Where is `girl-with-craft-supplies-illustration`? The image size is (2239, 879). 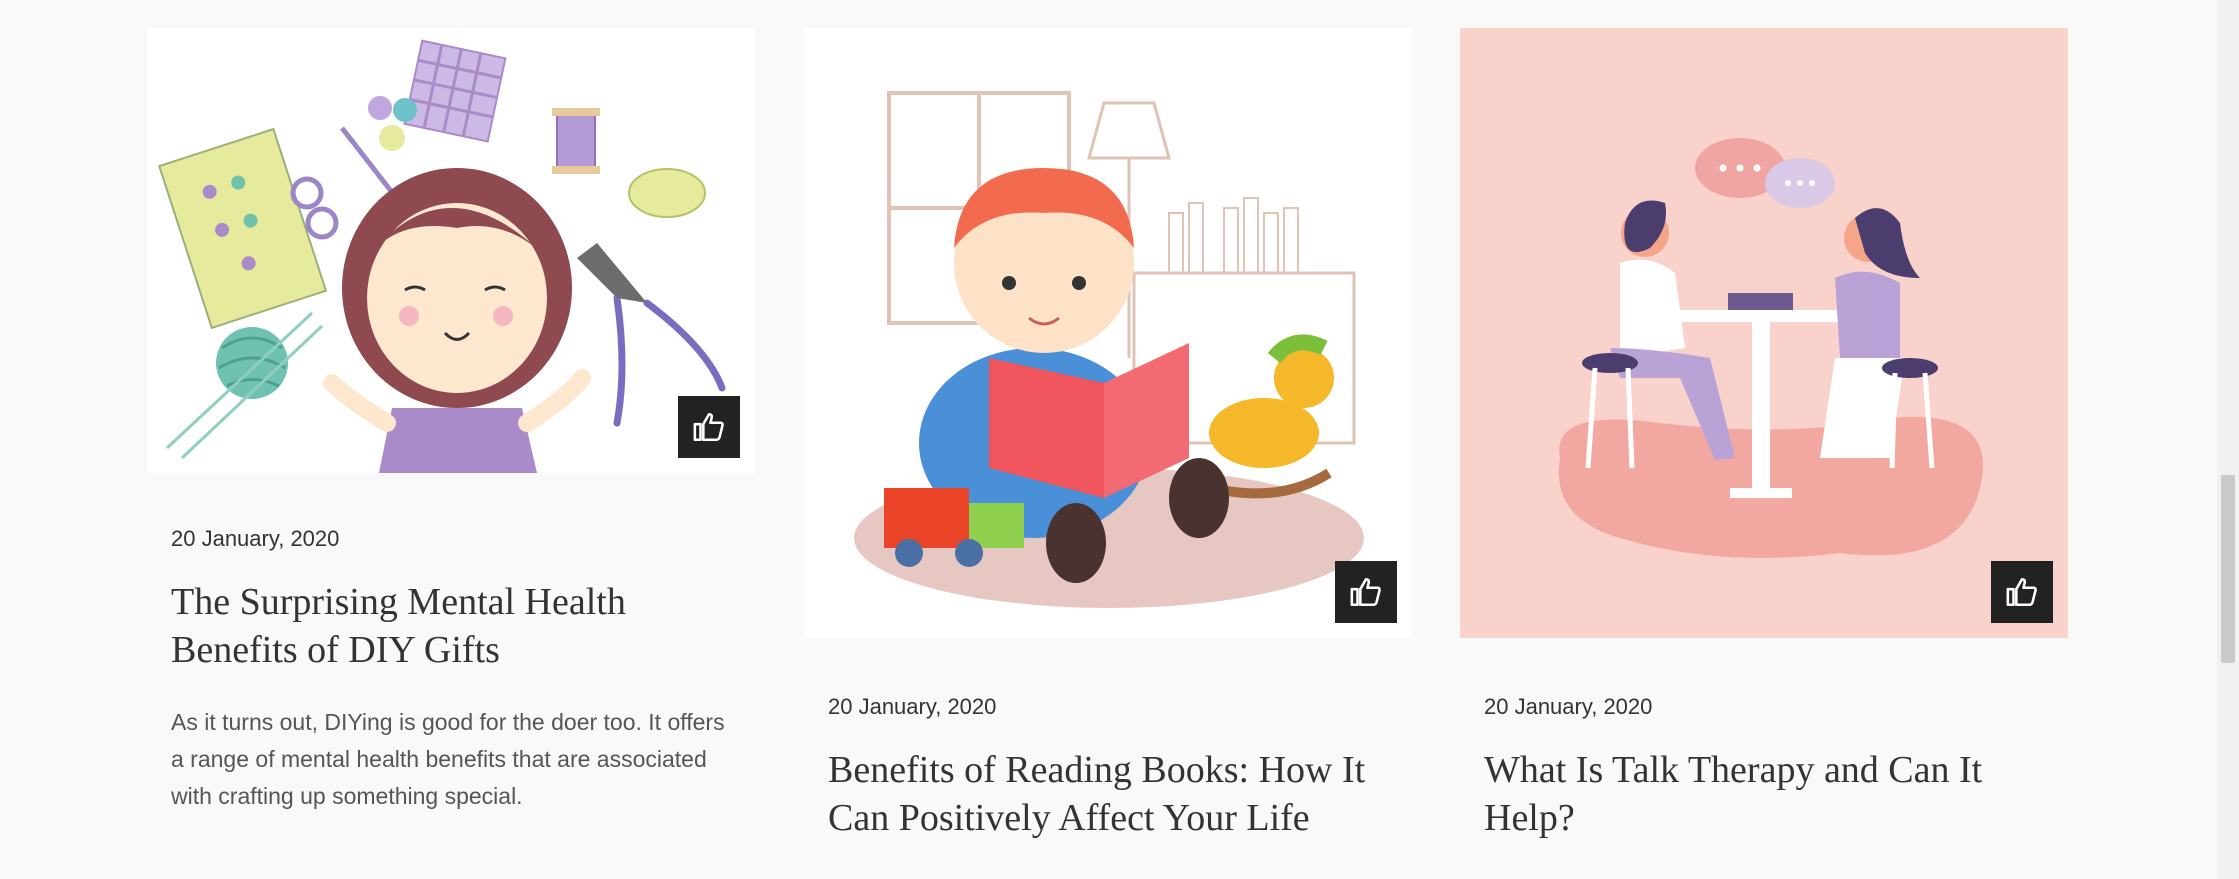 girl-with-craft-supplies-illustration is located at coordinates (451, 250).